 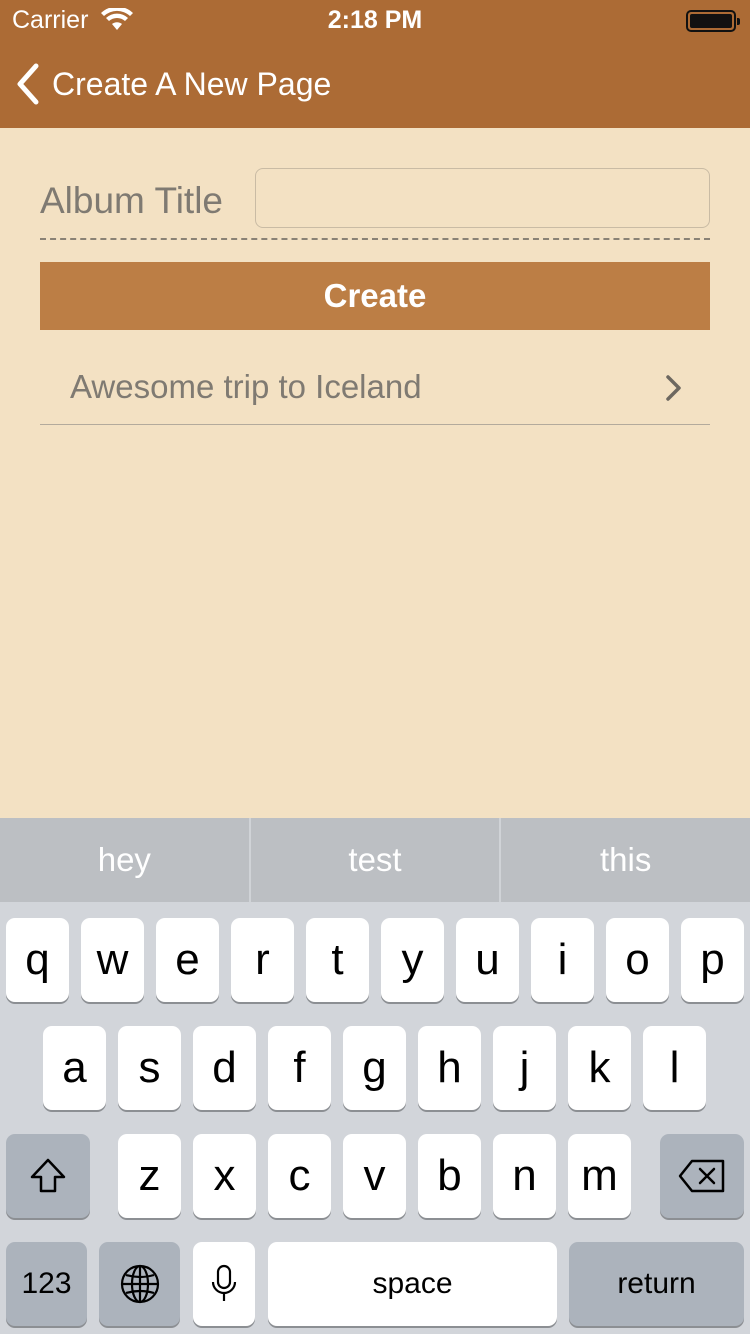 I want to click on battery-icon, so click(x=713, y=21).